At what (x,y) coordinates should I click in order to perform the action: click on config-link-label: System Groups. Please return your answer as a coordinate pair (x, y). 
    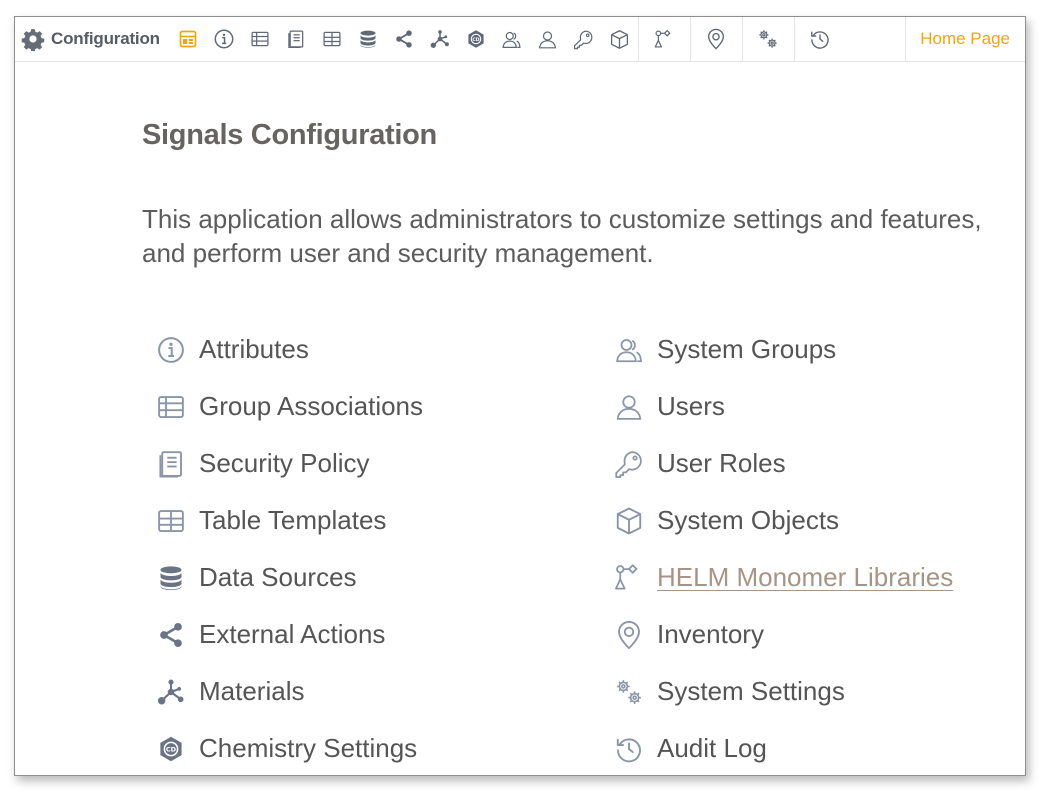
    Looking at the image, I should click on (747, 349).